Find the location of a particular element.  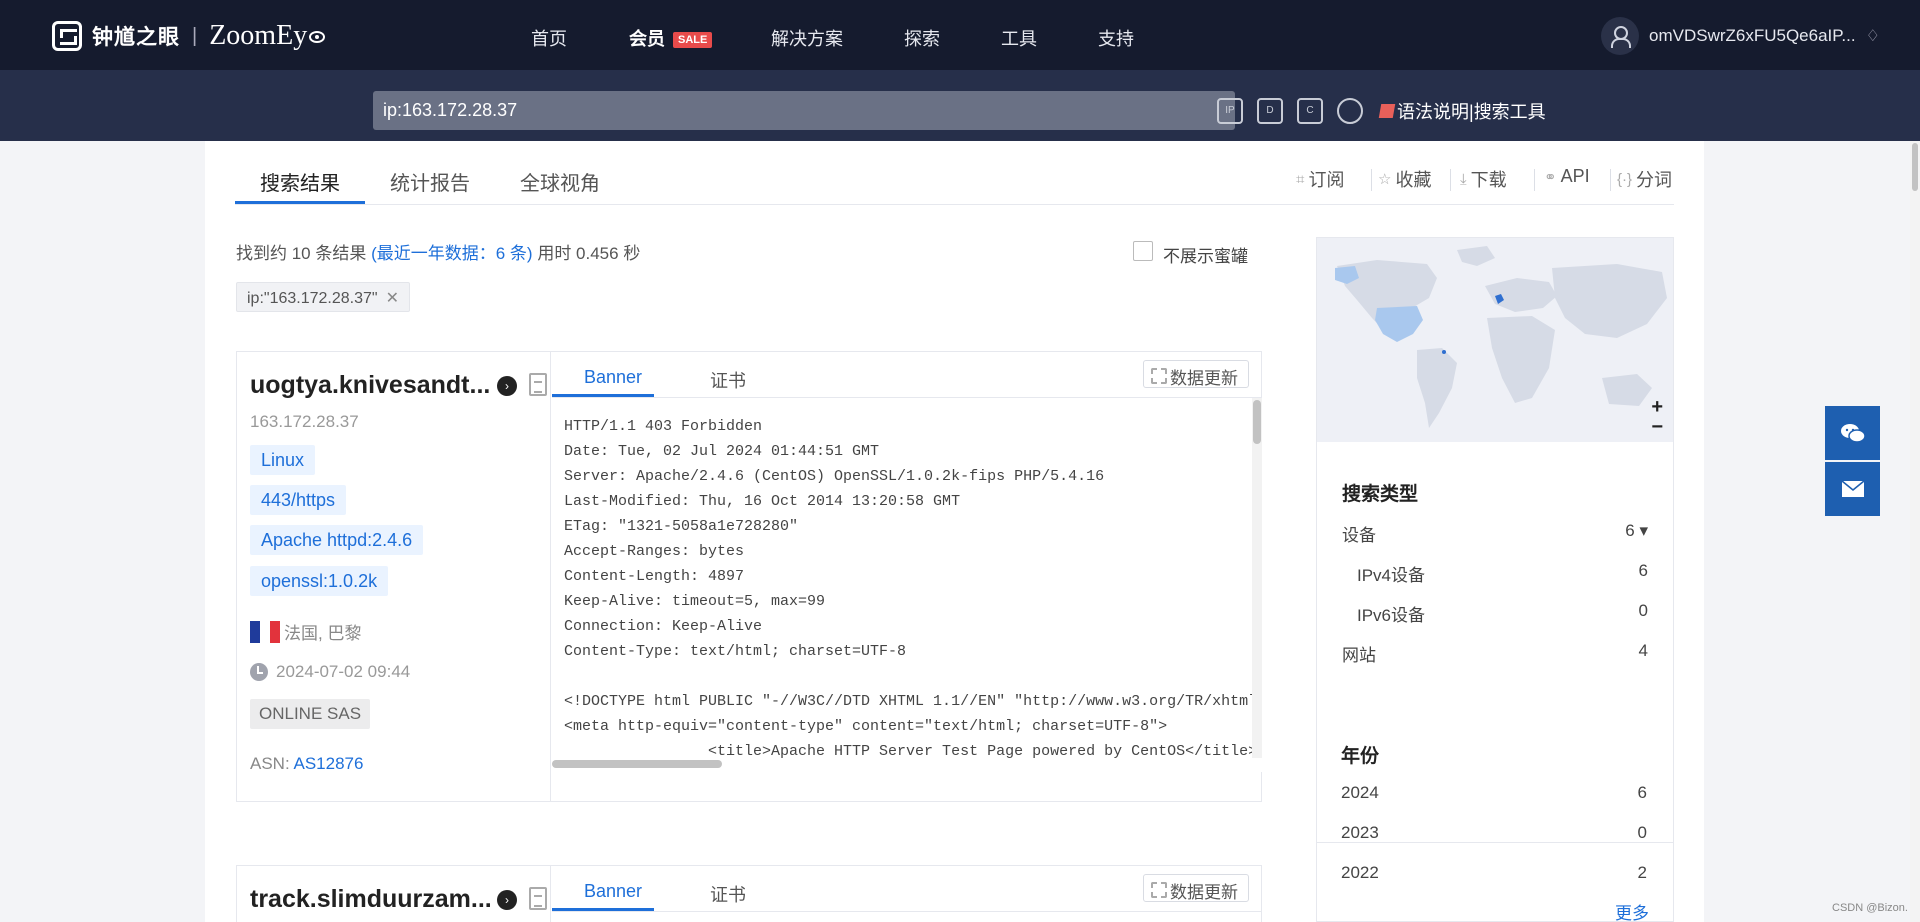

tab-search-results: 搜索结果 is located at coordinates (300, 181).